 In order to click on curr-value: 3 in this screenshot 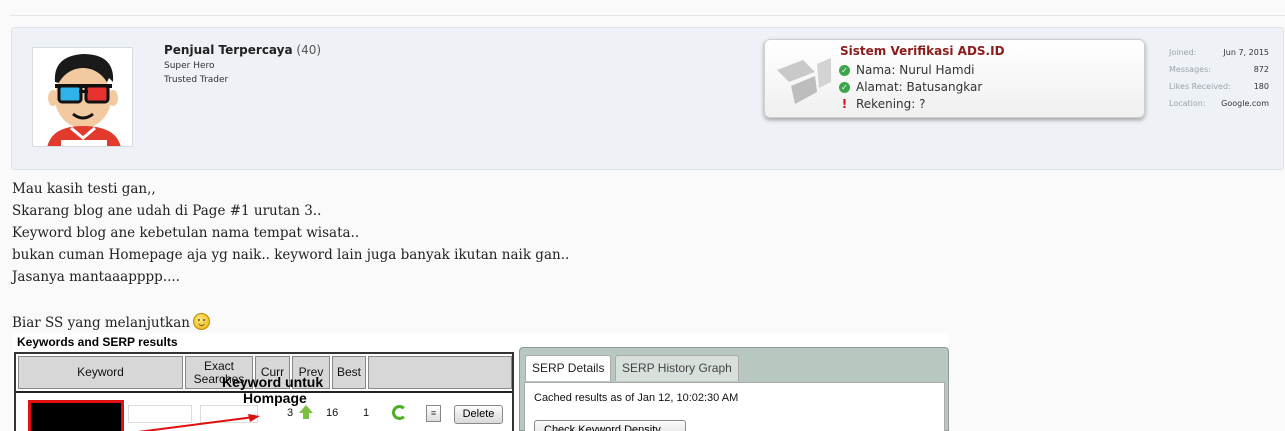, I will do `click(290, 413)`.